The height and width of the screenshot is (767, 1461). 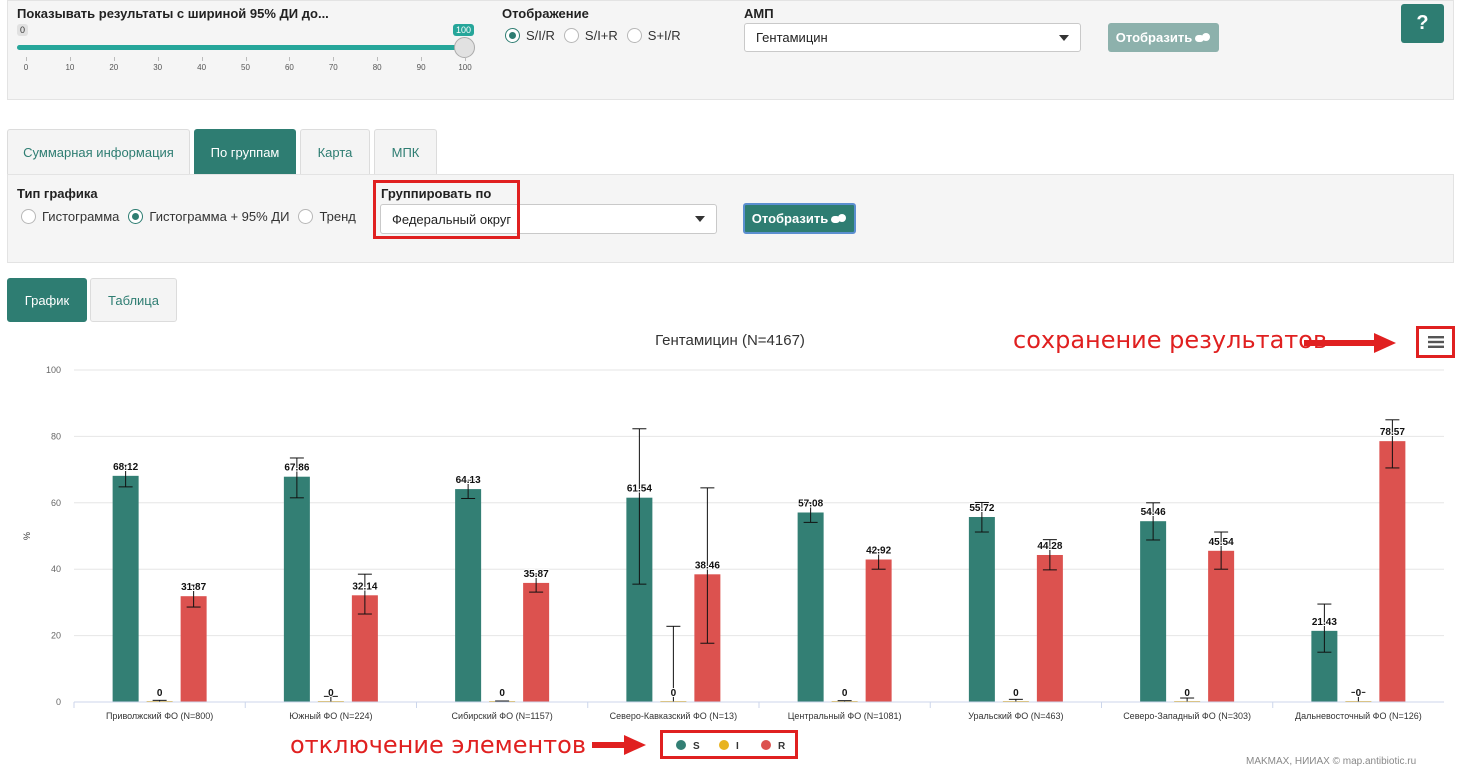 I want to click on amp-label: АМП, so click(x=759, y=13).